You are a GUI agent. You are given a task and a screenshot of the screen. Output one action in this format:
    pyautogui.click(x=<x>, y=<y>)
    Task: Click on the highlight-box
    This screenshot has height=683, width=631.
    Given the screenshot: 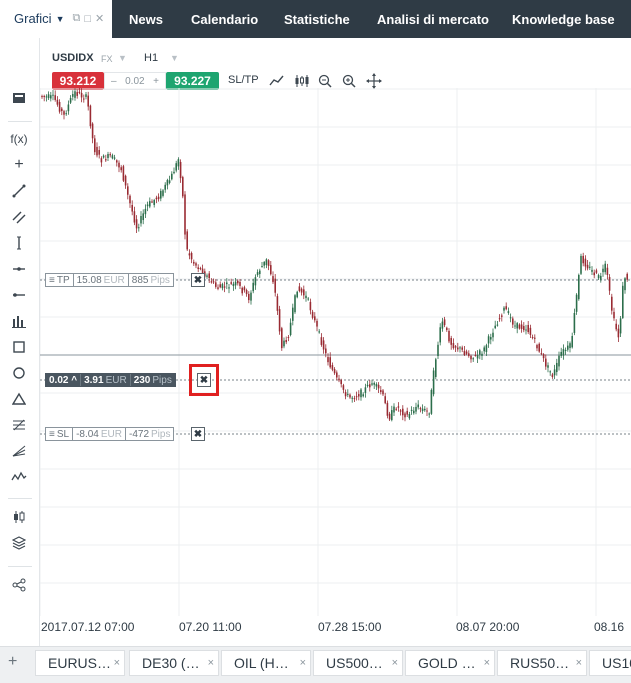 What is the action you would take?
    pyautogui.click(x=204, y=380)
    